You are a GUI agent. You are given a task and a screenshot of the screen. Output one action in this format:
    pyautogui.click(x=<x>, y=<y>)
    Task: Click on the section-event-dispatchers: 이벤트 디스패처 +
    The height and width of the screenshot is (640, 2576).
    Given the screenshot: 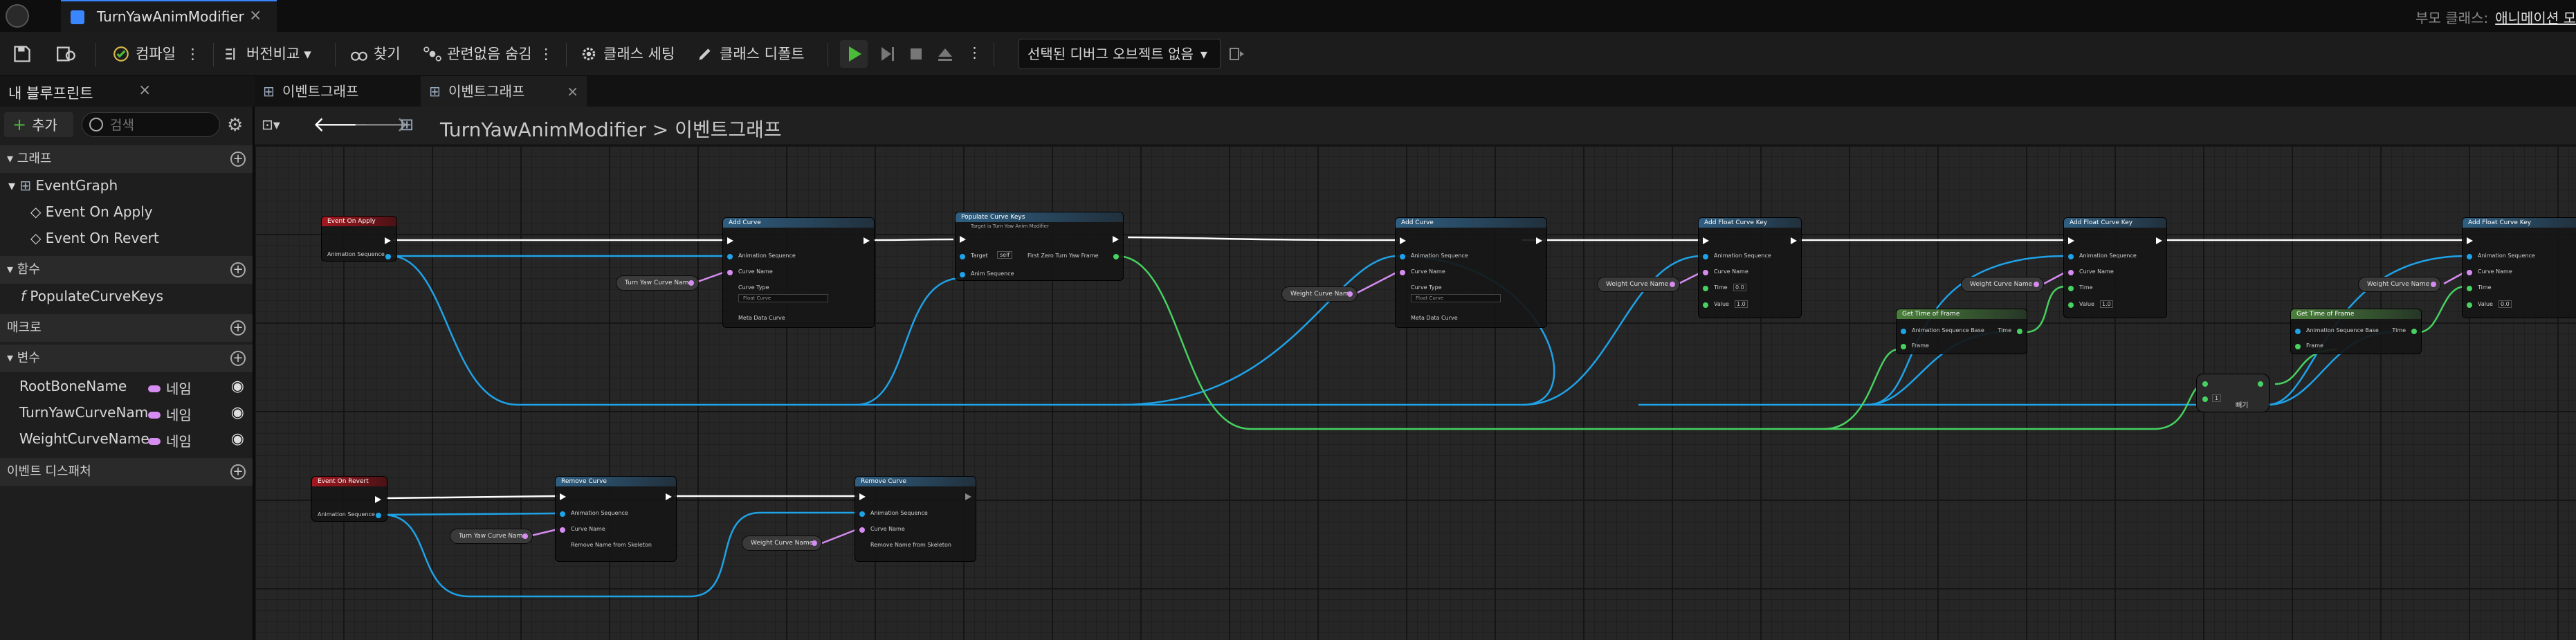 What is the action you would take?
    pyautogui.click(x=127, y=472)
    